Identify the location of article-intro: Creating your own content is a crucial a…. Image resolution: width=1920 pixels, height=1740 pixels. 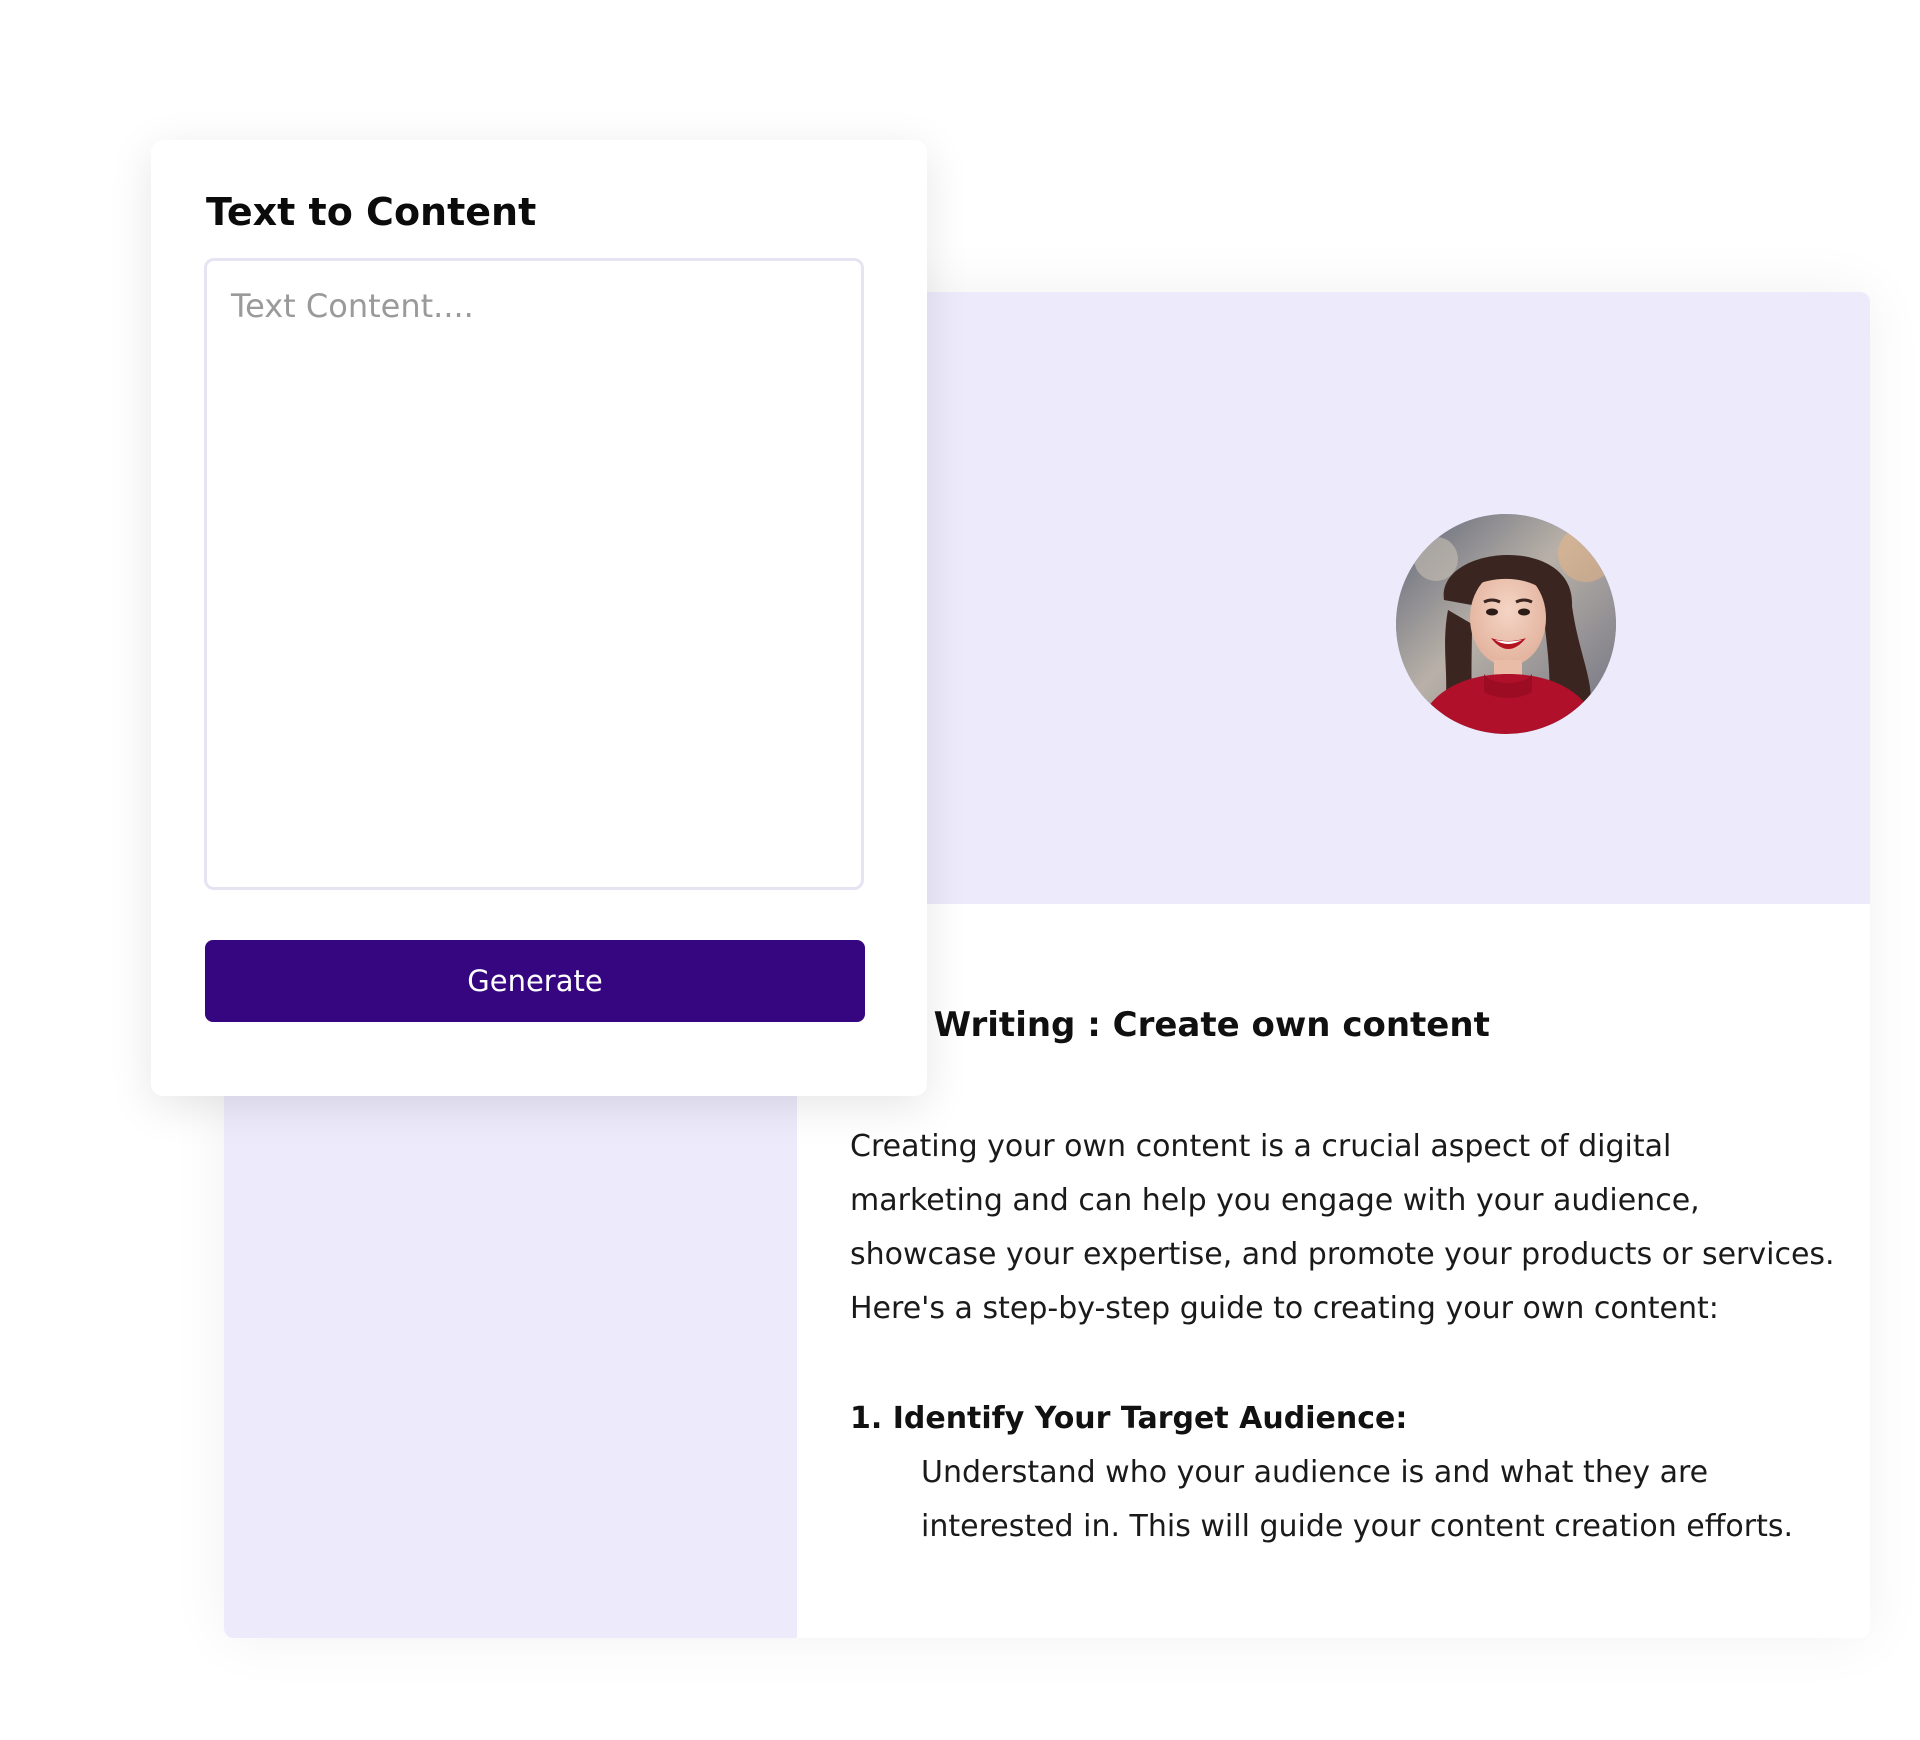
(1355, 1228).